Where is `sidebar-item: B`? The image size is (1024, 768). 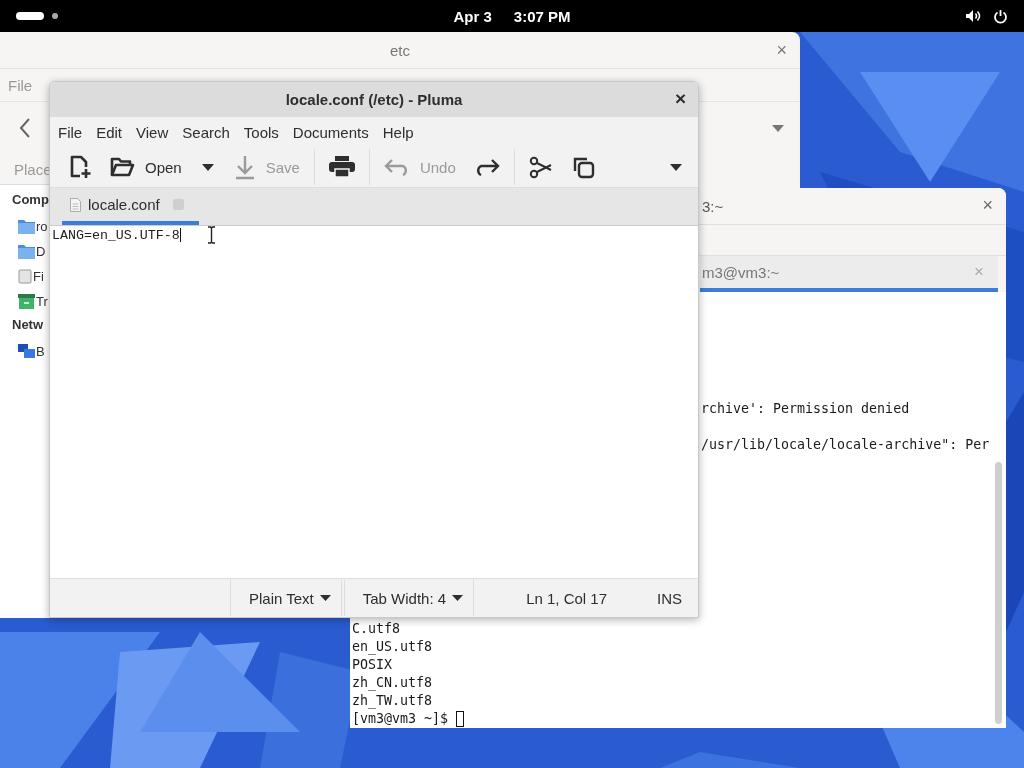
sidebar-item: B is located at coordinates (40, 351).